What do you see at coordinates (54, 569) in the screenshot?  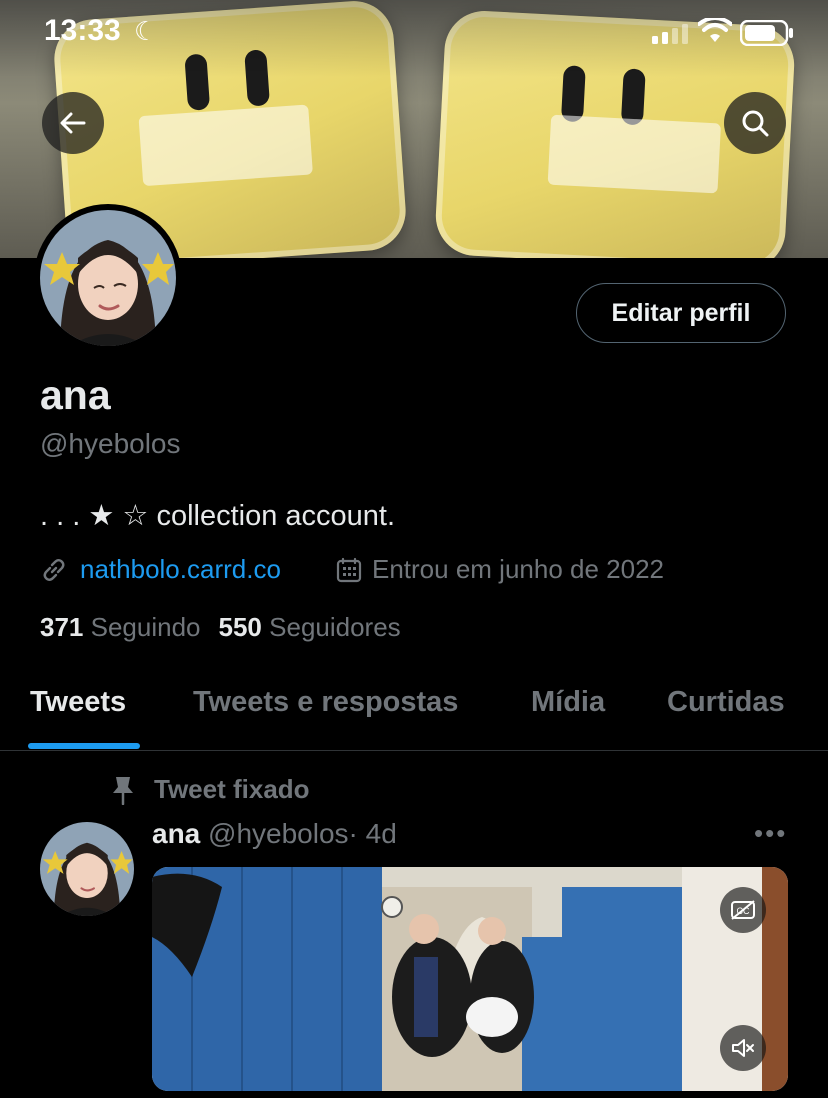 I see `link-icon` at bounding box center [54, 569].